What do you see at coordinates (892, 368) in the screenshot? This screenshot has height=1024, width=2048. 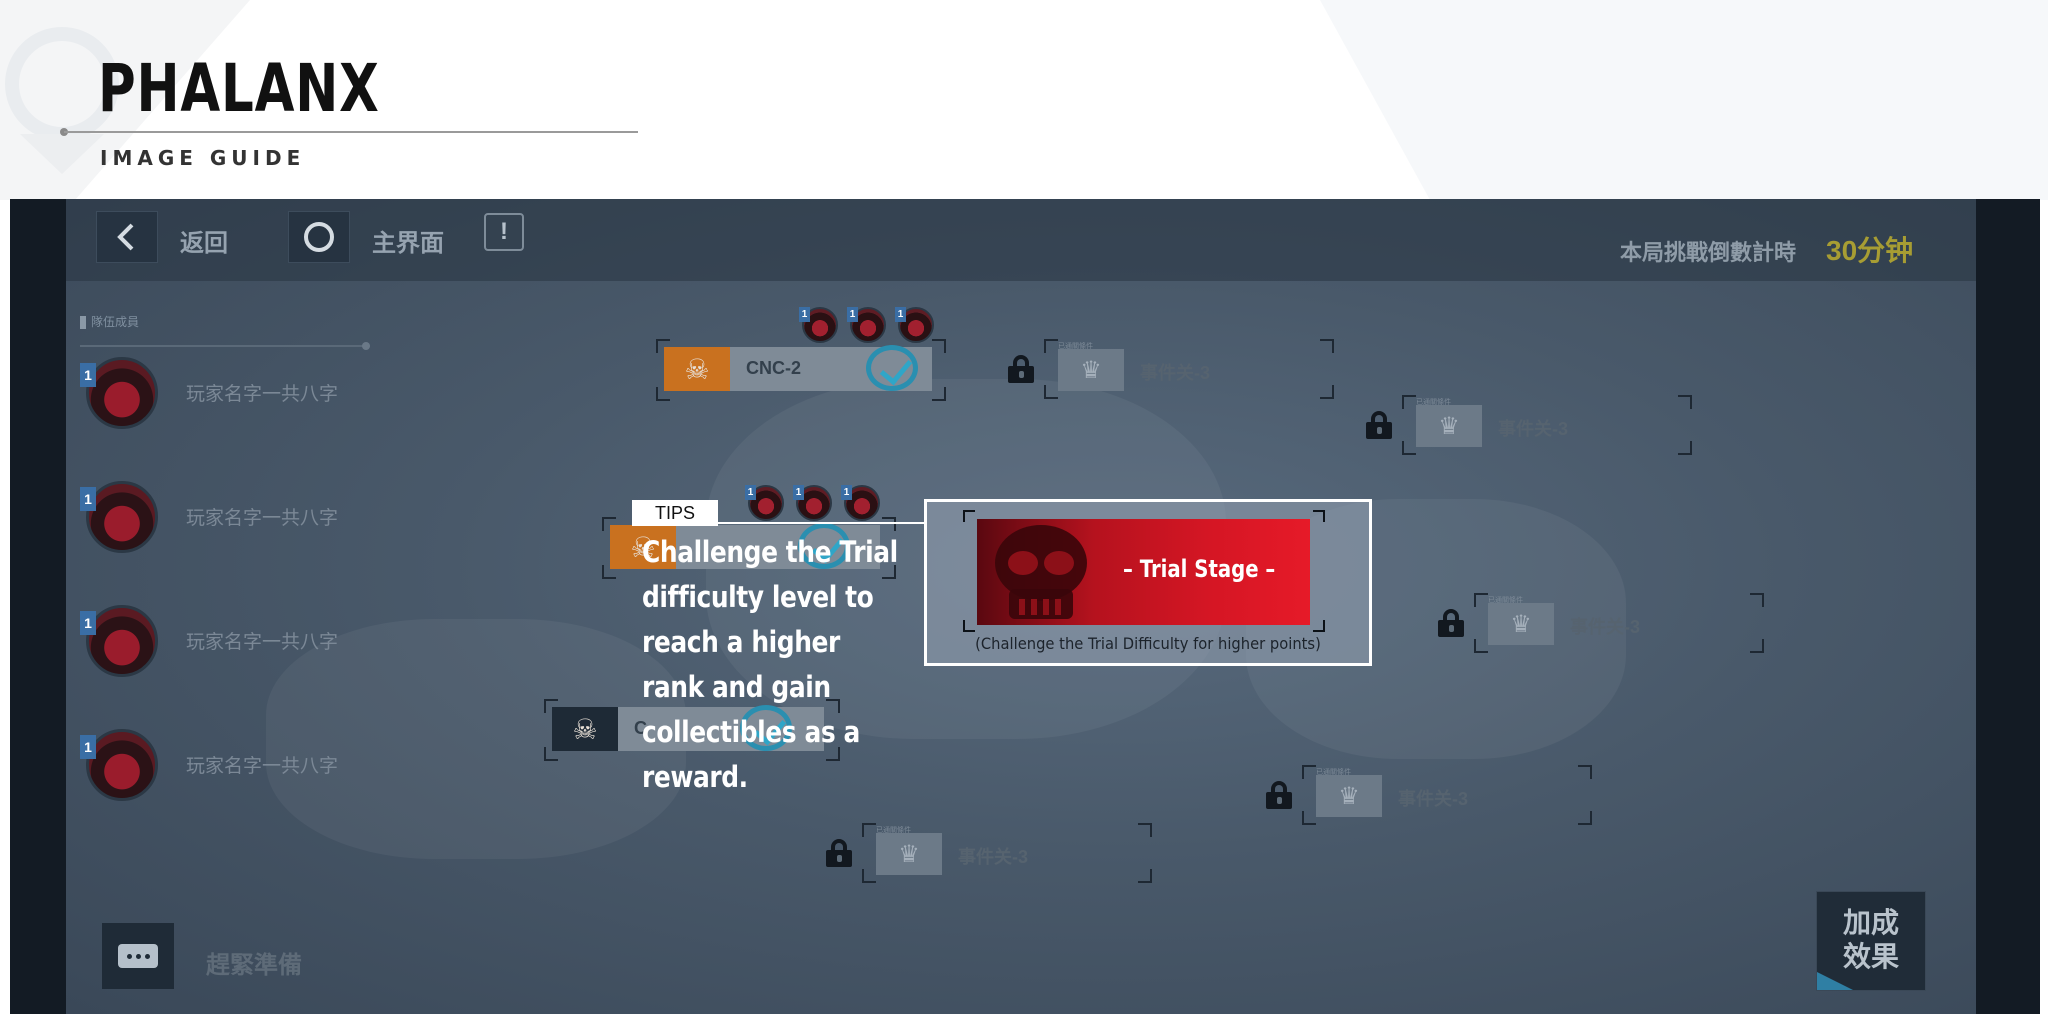 I see `check-icon` at bounding box center [892, 368].